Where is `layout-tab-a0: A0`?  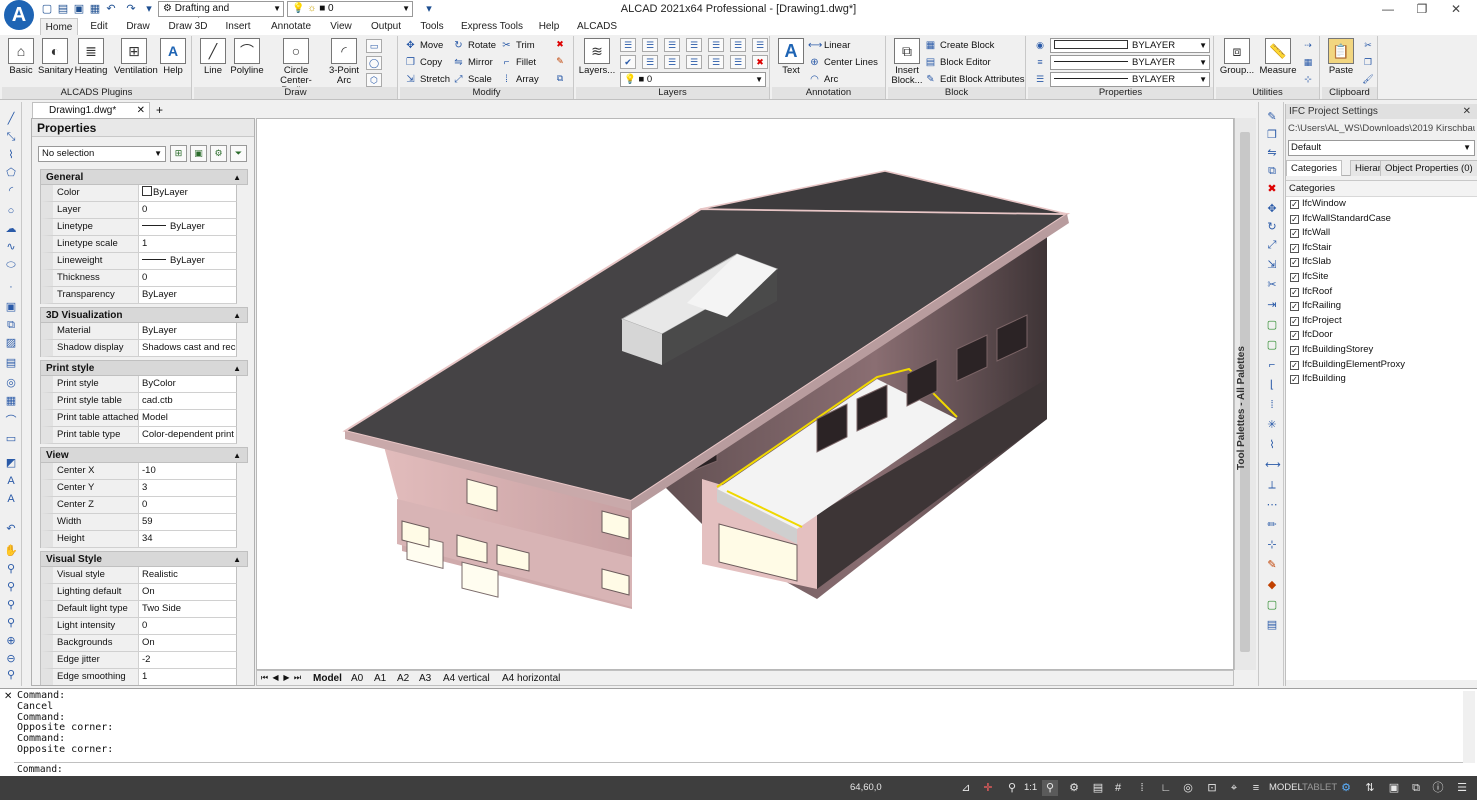 layout-tab-a0: A0 is located at coordinates (357, 678).